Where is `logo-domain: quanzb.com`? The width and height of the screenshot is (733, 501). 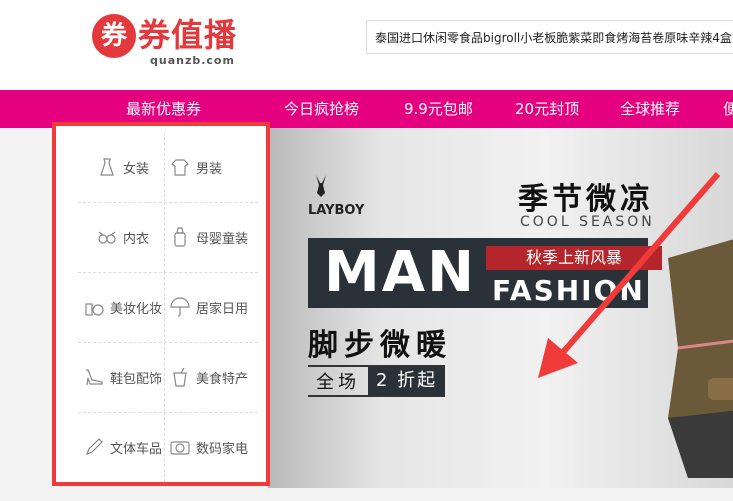
logo-domain: quanzb.com is located at coordinates (192, 60).